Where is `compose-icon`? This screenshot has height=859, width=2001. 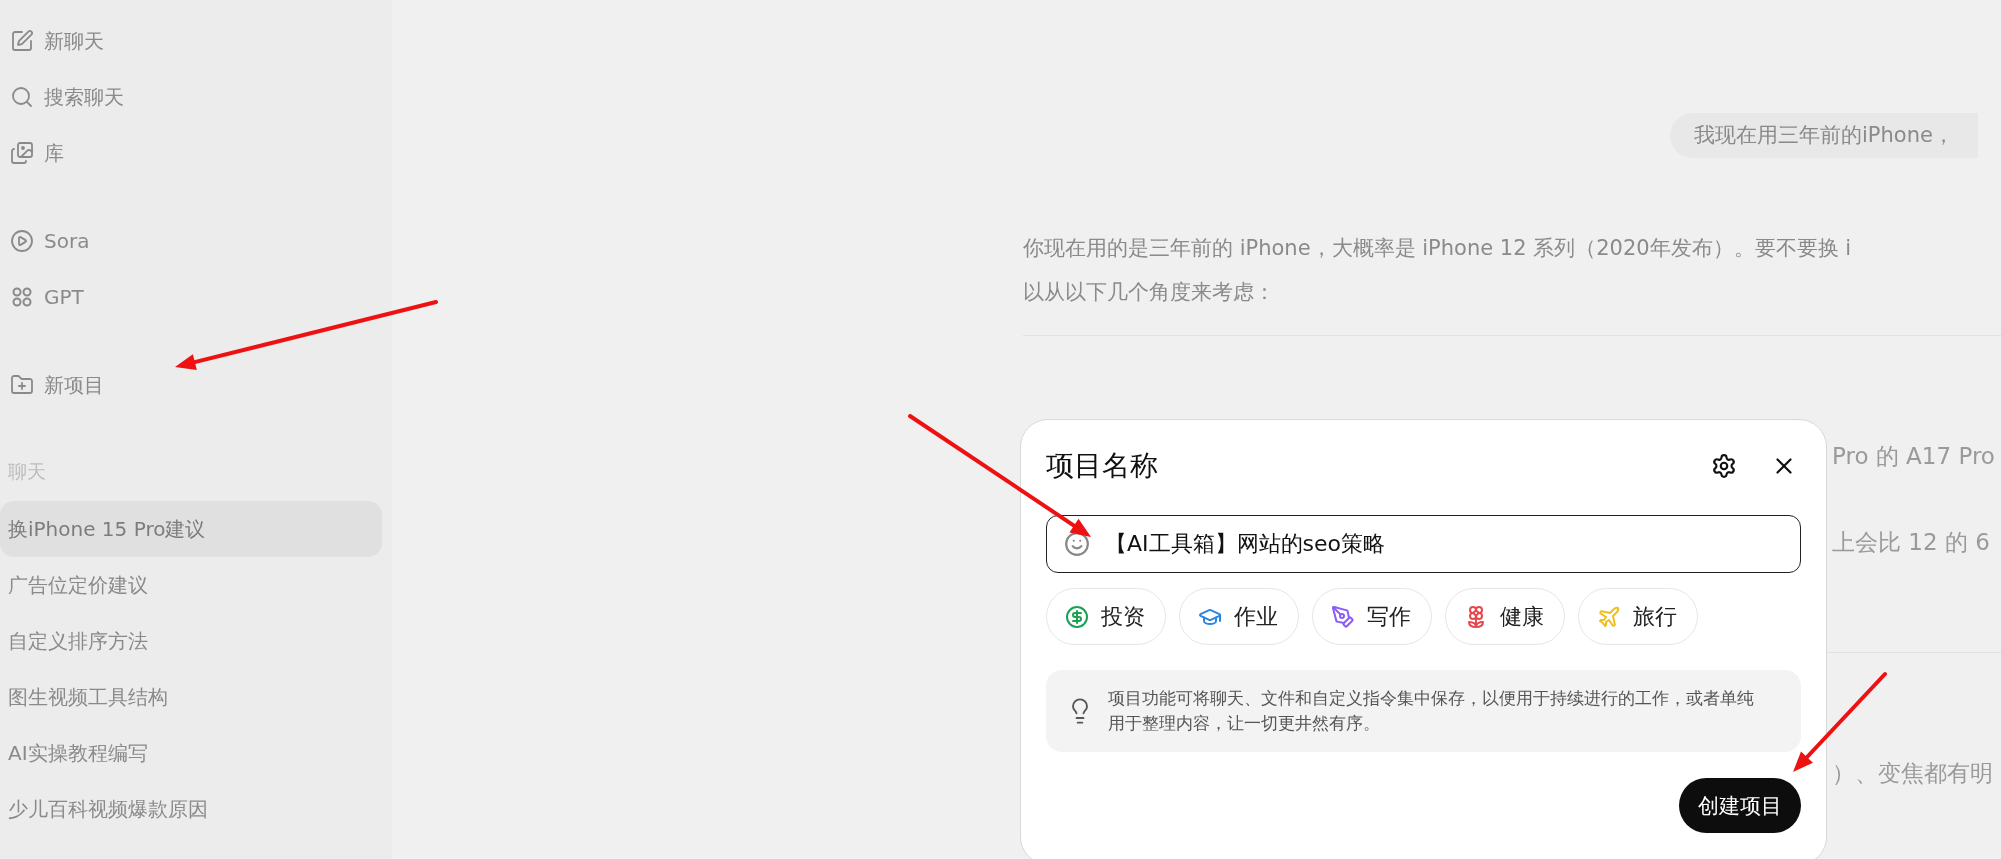
compose-icon is located at coordinates (22, 41).